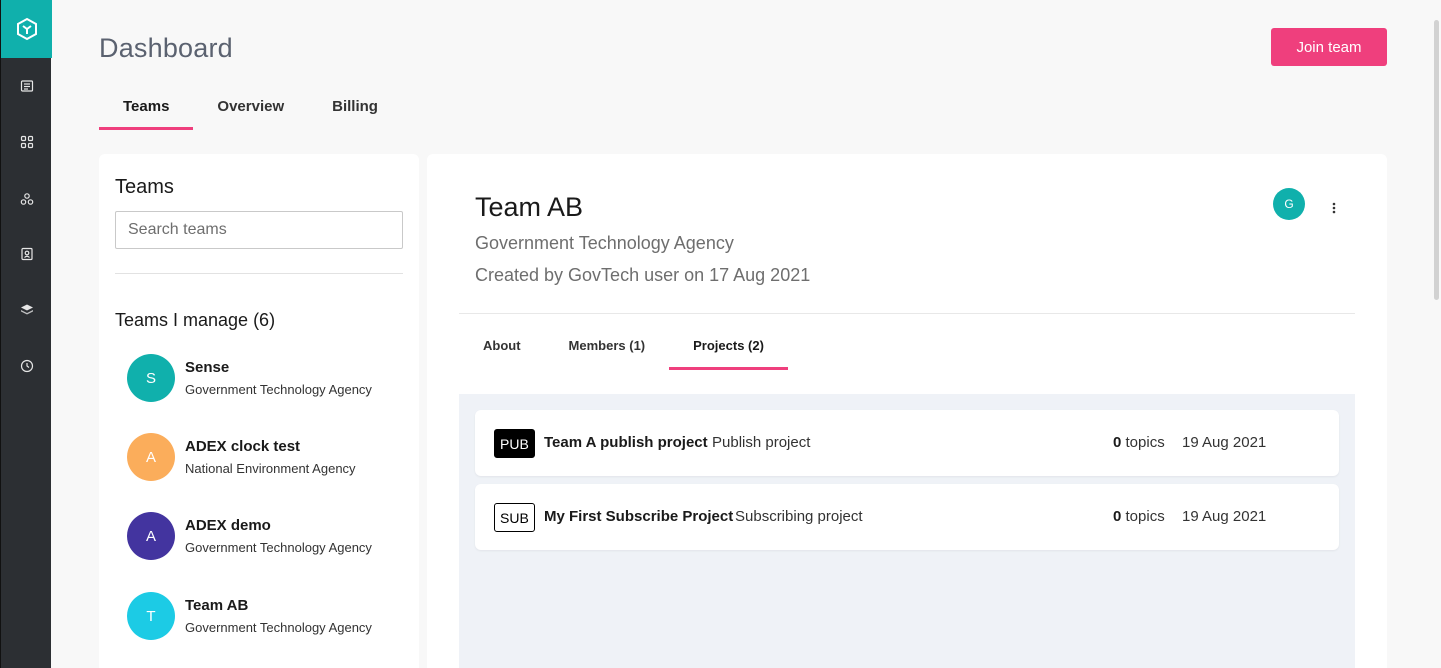 The image size is (1441, 668). I want to click on logo-icon, so click(26, 29).